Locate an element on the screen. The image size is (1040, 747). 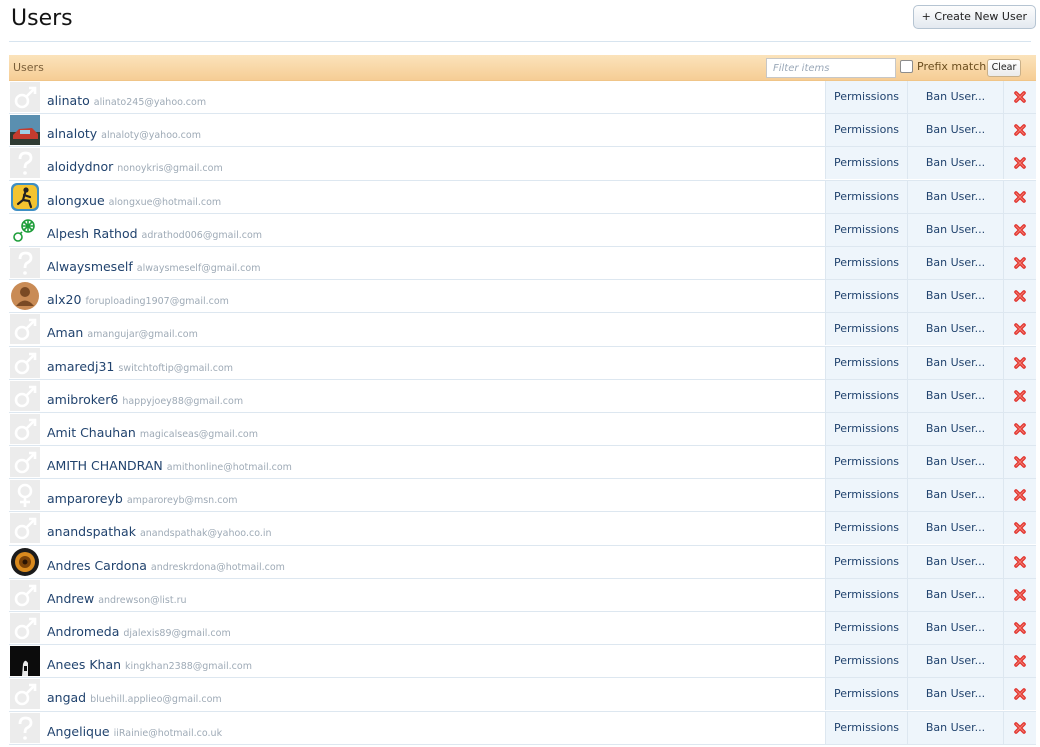
username-link: Anees Khan is located at coordinates (84, 664).